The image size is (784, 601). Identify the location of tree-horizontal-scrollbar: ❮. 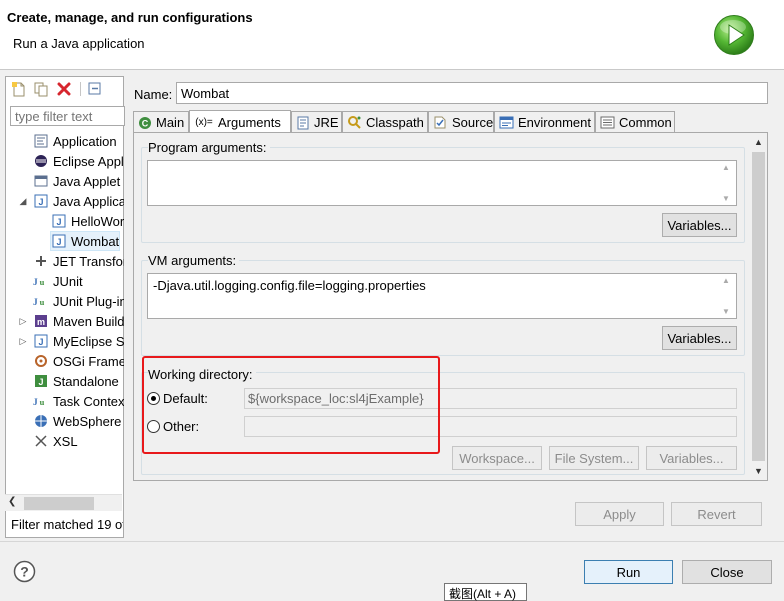
(63, 502).